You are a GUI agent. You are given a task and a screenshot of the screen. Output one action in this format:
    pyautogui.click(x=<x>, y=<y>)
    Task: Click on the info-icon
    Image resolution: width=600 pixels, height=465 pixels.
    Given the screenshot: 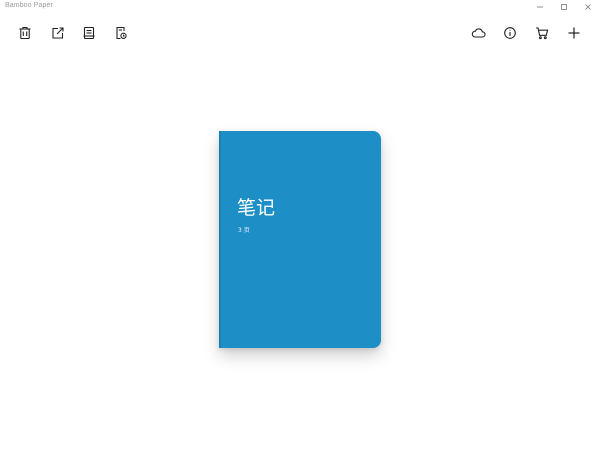 What is the action you would take?
    pyautogui.click(x=510, y=33)
    